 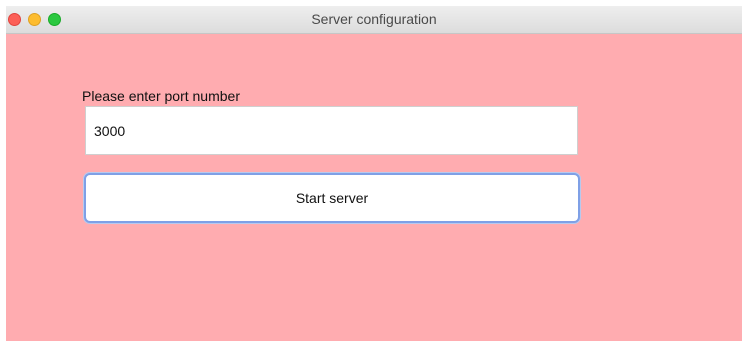 I want to click on start-server-button: Start server, so click(x=332, y=198).